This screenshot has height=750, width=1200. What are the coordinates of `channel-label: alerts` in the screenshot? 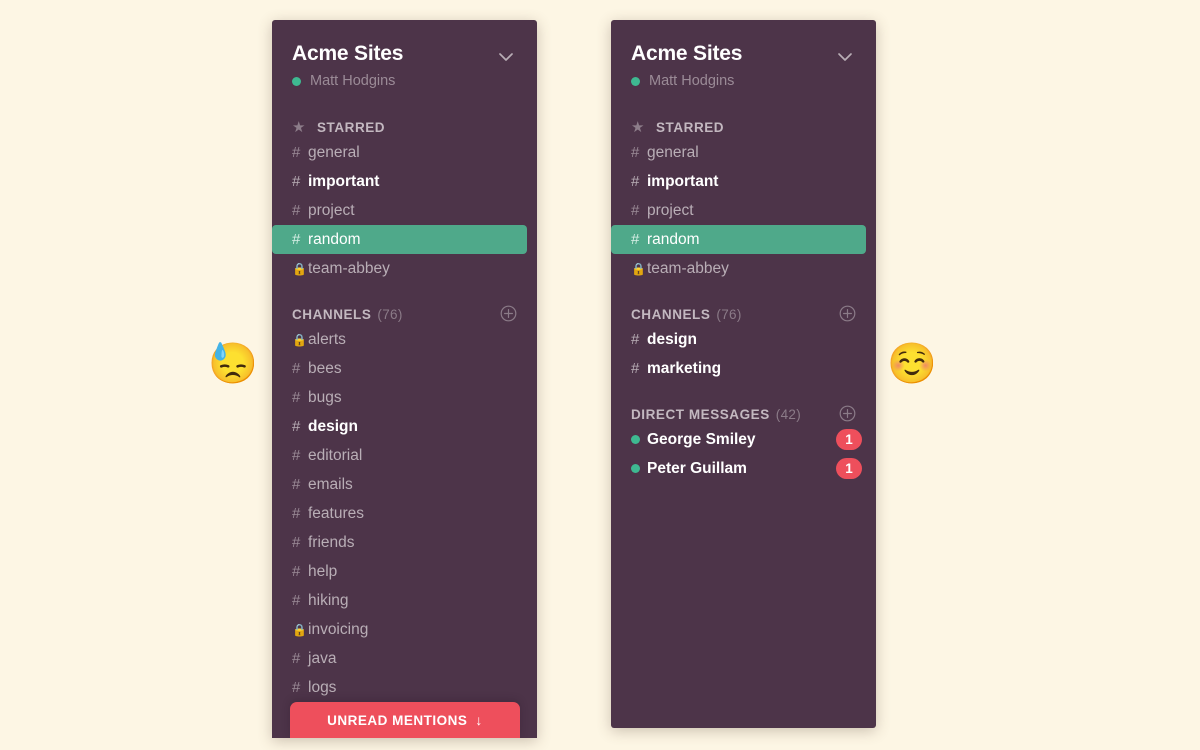 It's located at (327, 339).